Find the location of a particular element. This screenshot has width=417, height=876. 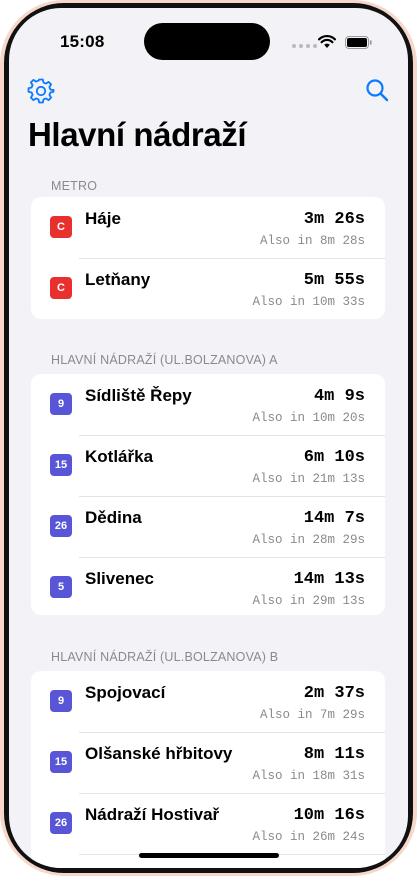

next-departure-time: 6m 10s is located at coordinates (334, 457).